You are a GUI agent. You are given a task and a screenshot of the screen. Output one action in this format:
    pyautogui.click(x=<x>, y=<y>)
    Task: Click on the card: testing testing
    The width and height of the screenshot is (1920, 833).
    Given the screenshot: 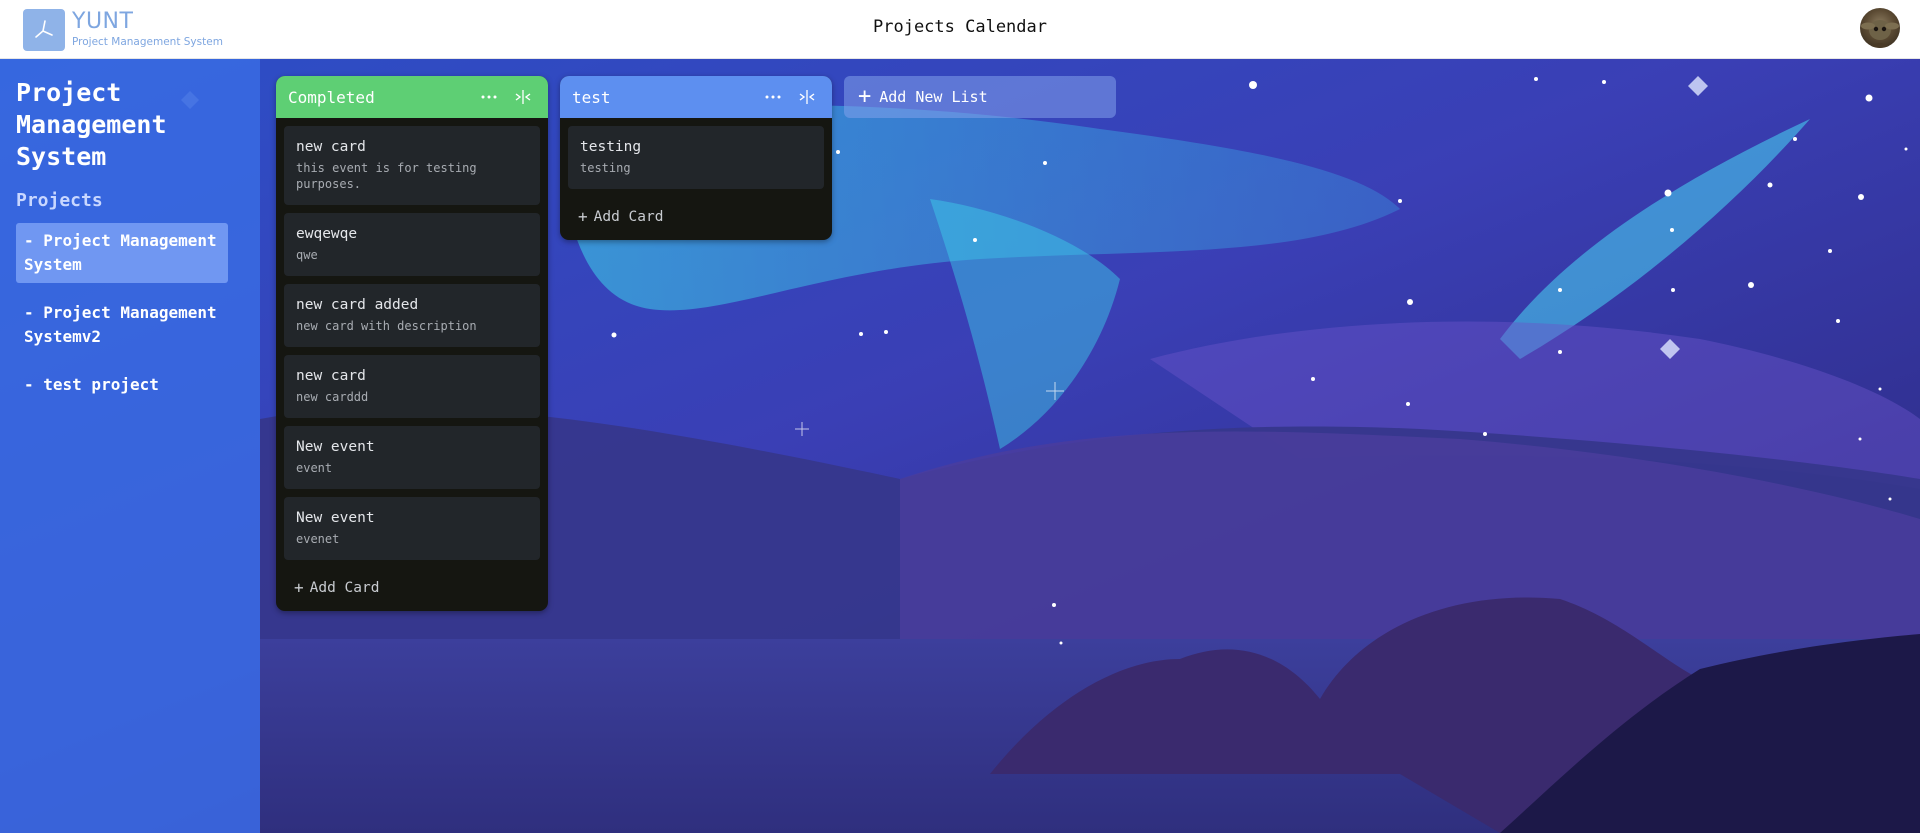 What is the action you would take?
    pyautogui.click(x=696, y=157)
    